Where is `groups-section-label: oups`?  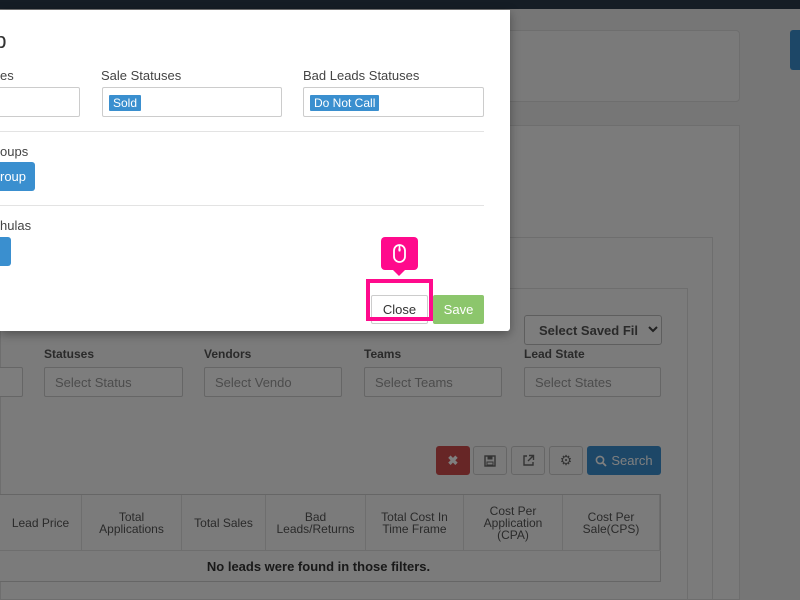
groups-section-label: oups is located at coordinates (14, 151).